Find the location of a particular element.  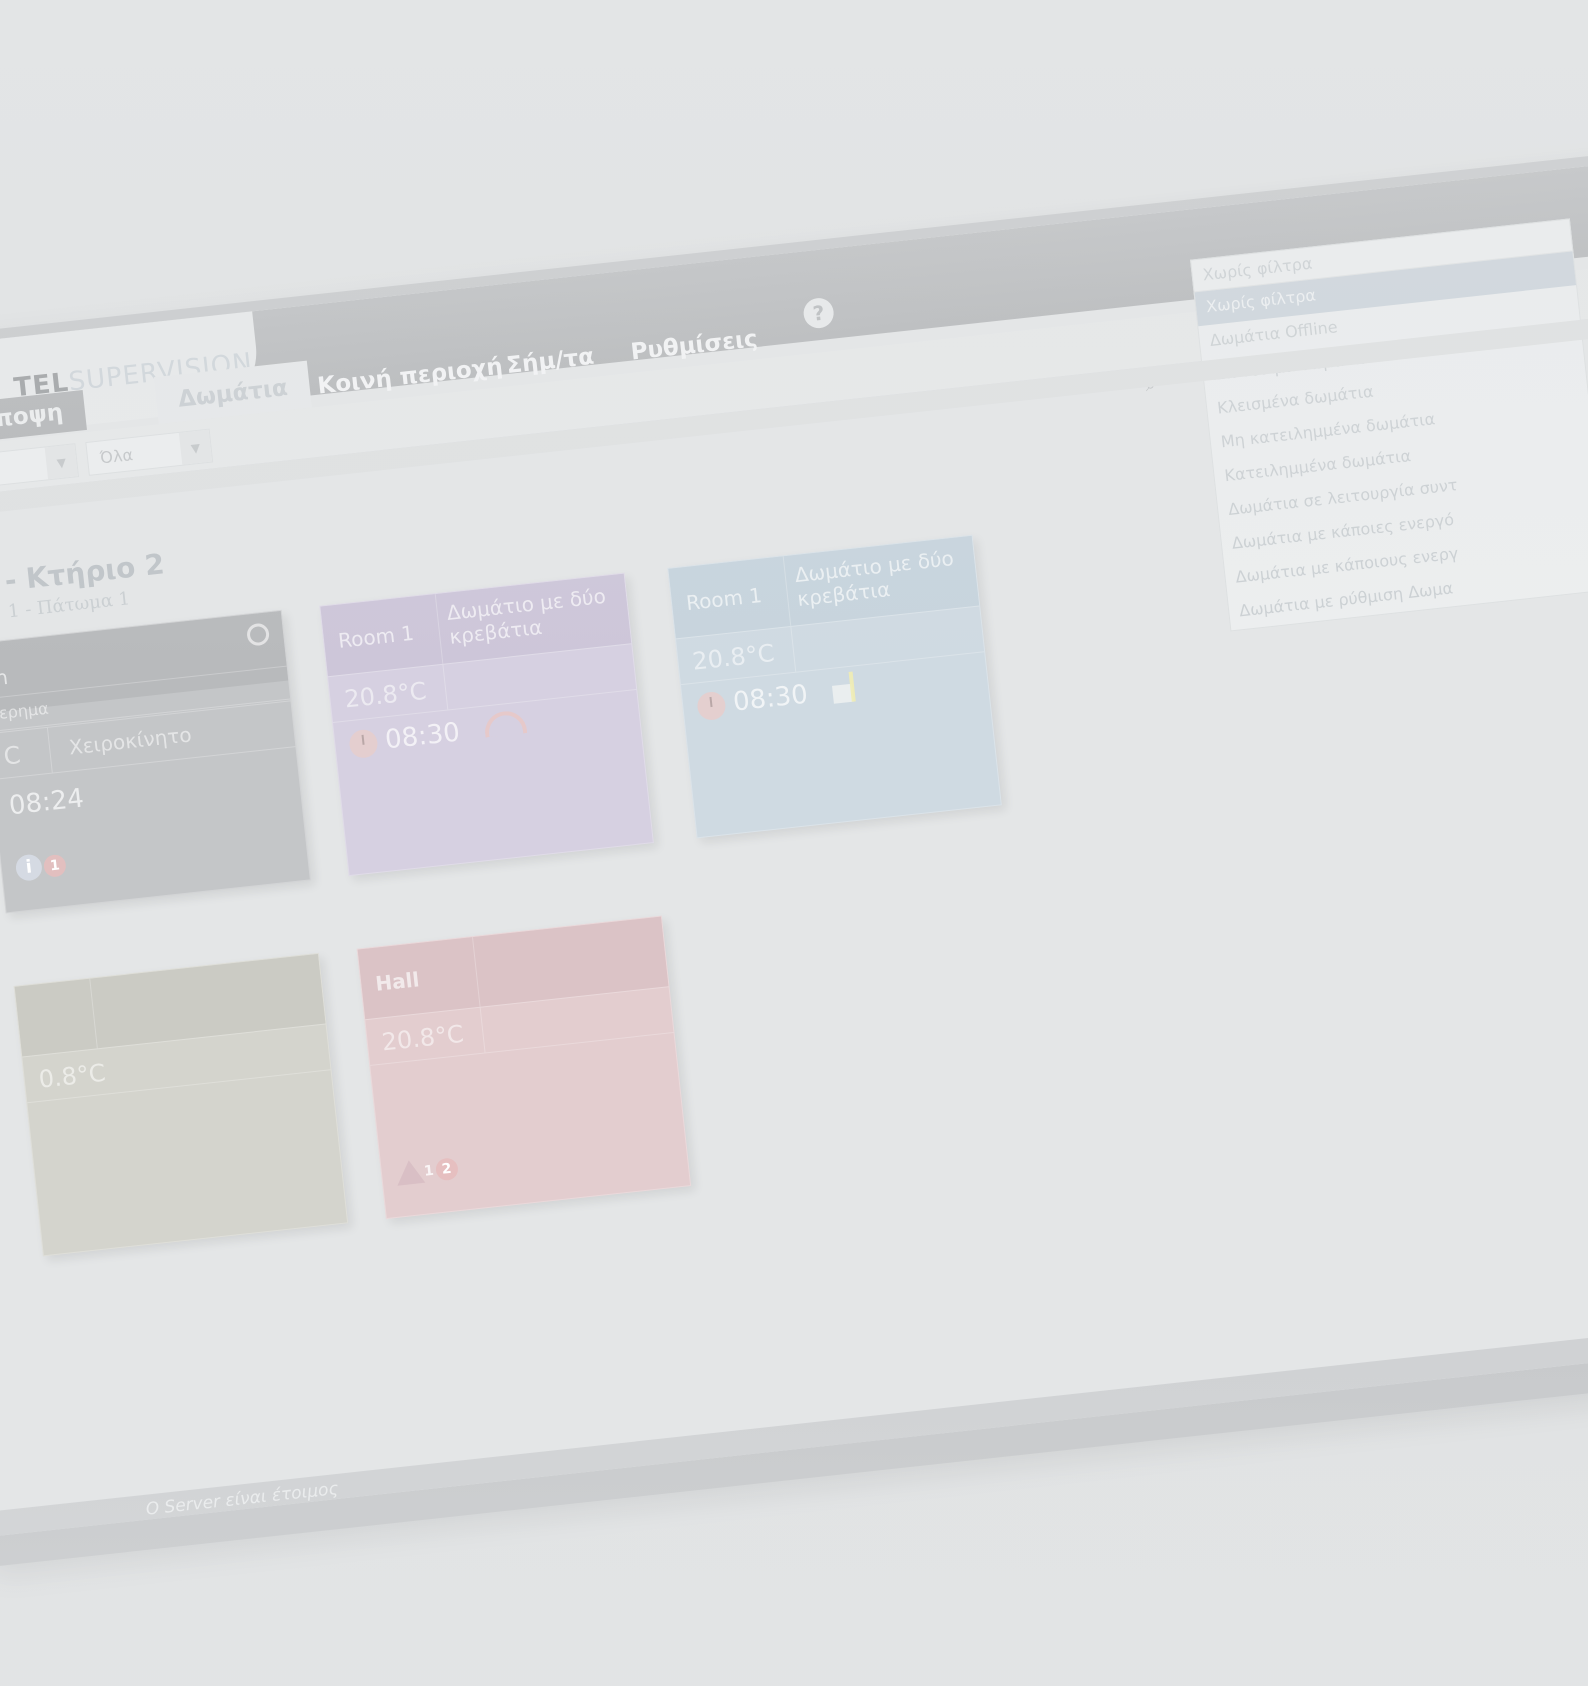

room-card: 0.8°C is located at coordinates (181, 1104).